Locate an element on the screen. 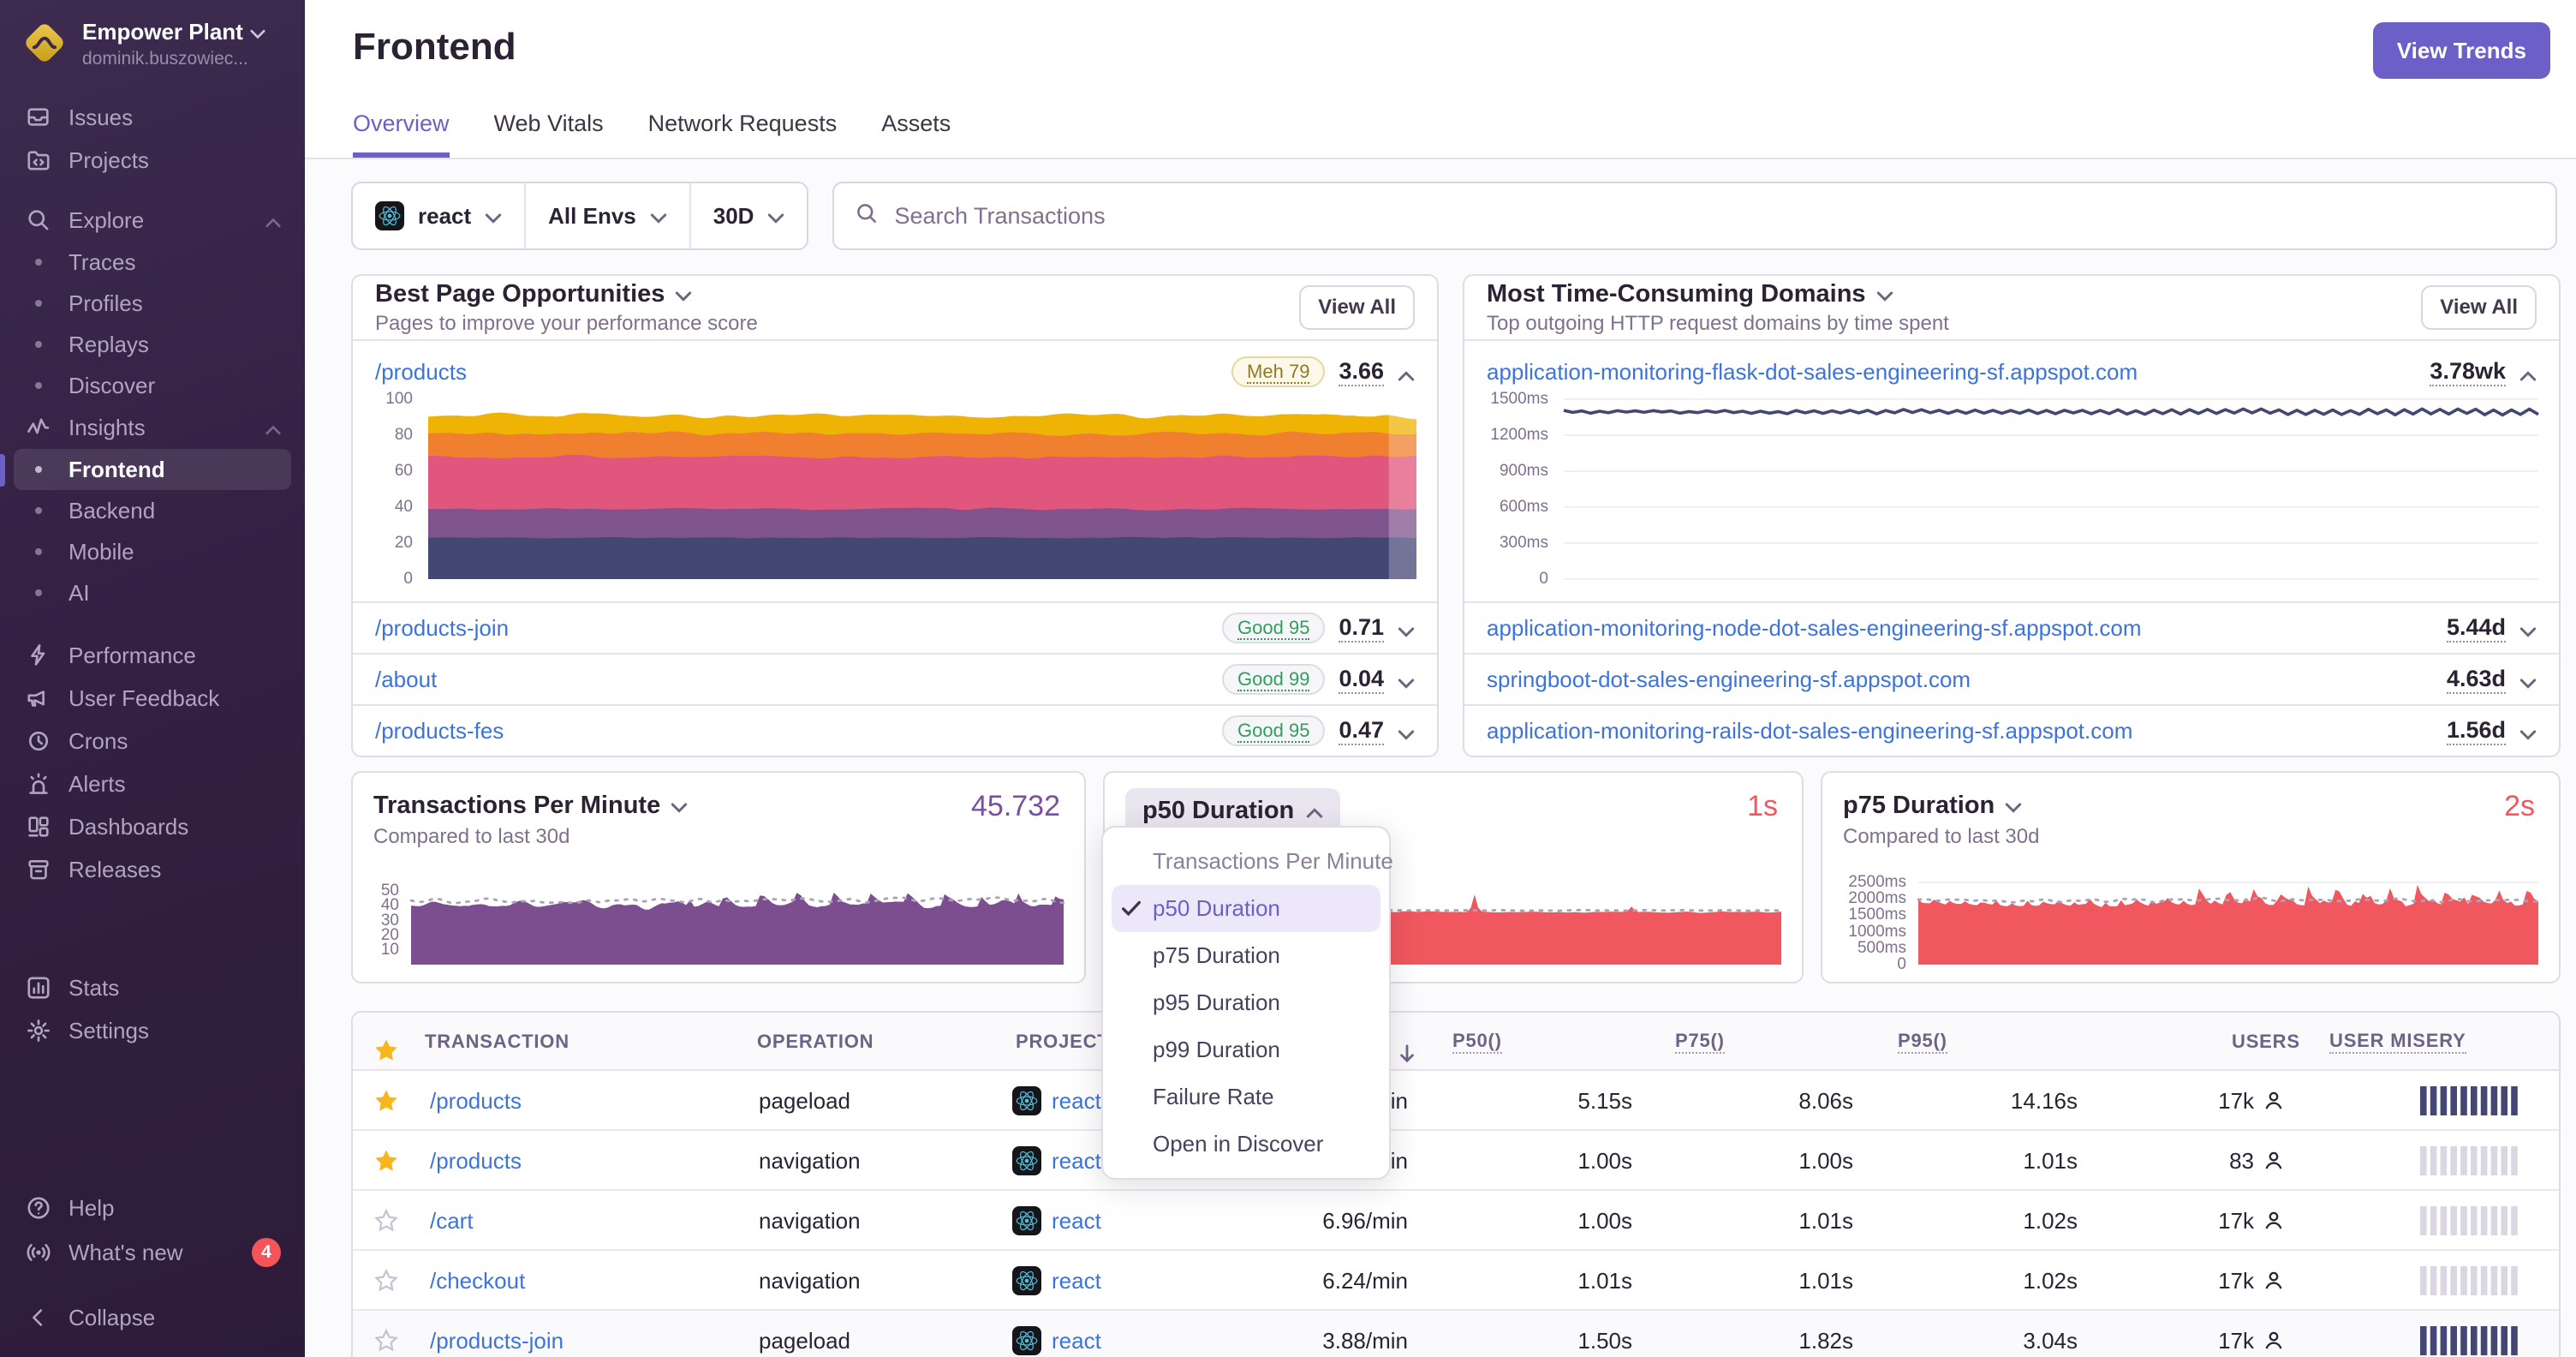 The image size is (2576, 1357). tab-web-vitals: Web Vitals is located at coordinates (549, 134).